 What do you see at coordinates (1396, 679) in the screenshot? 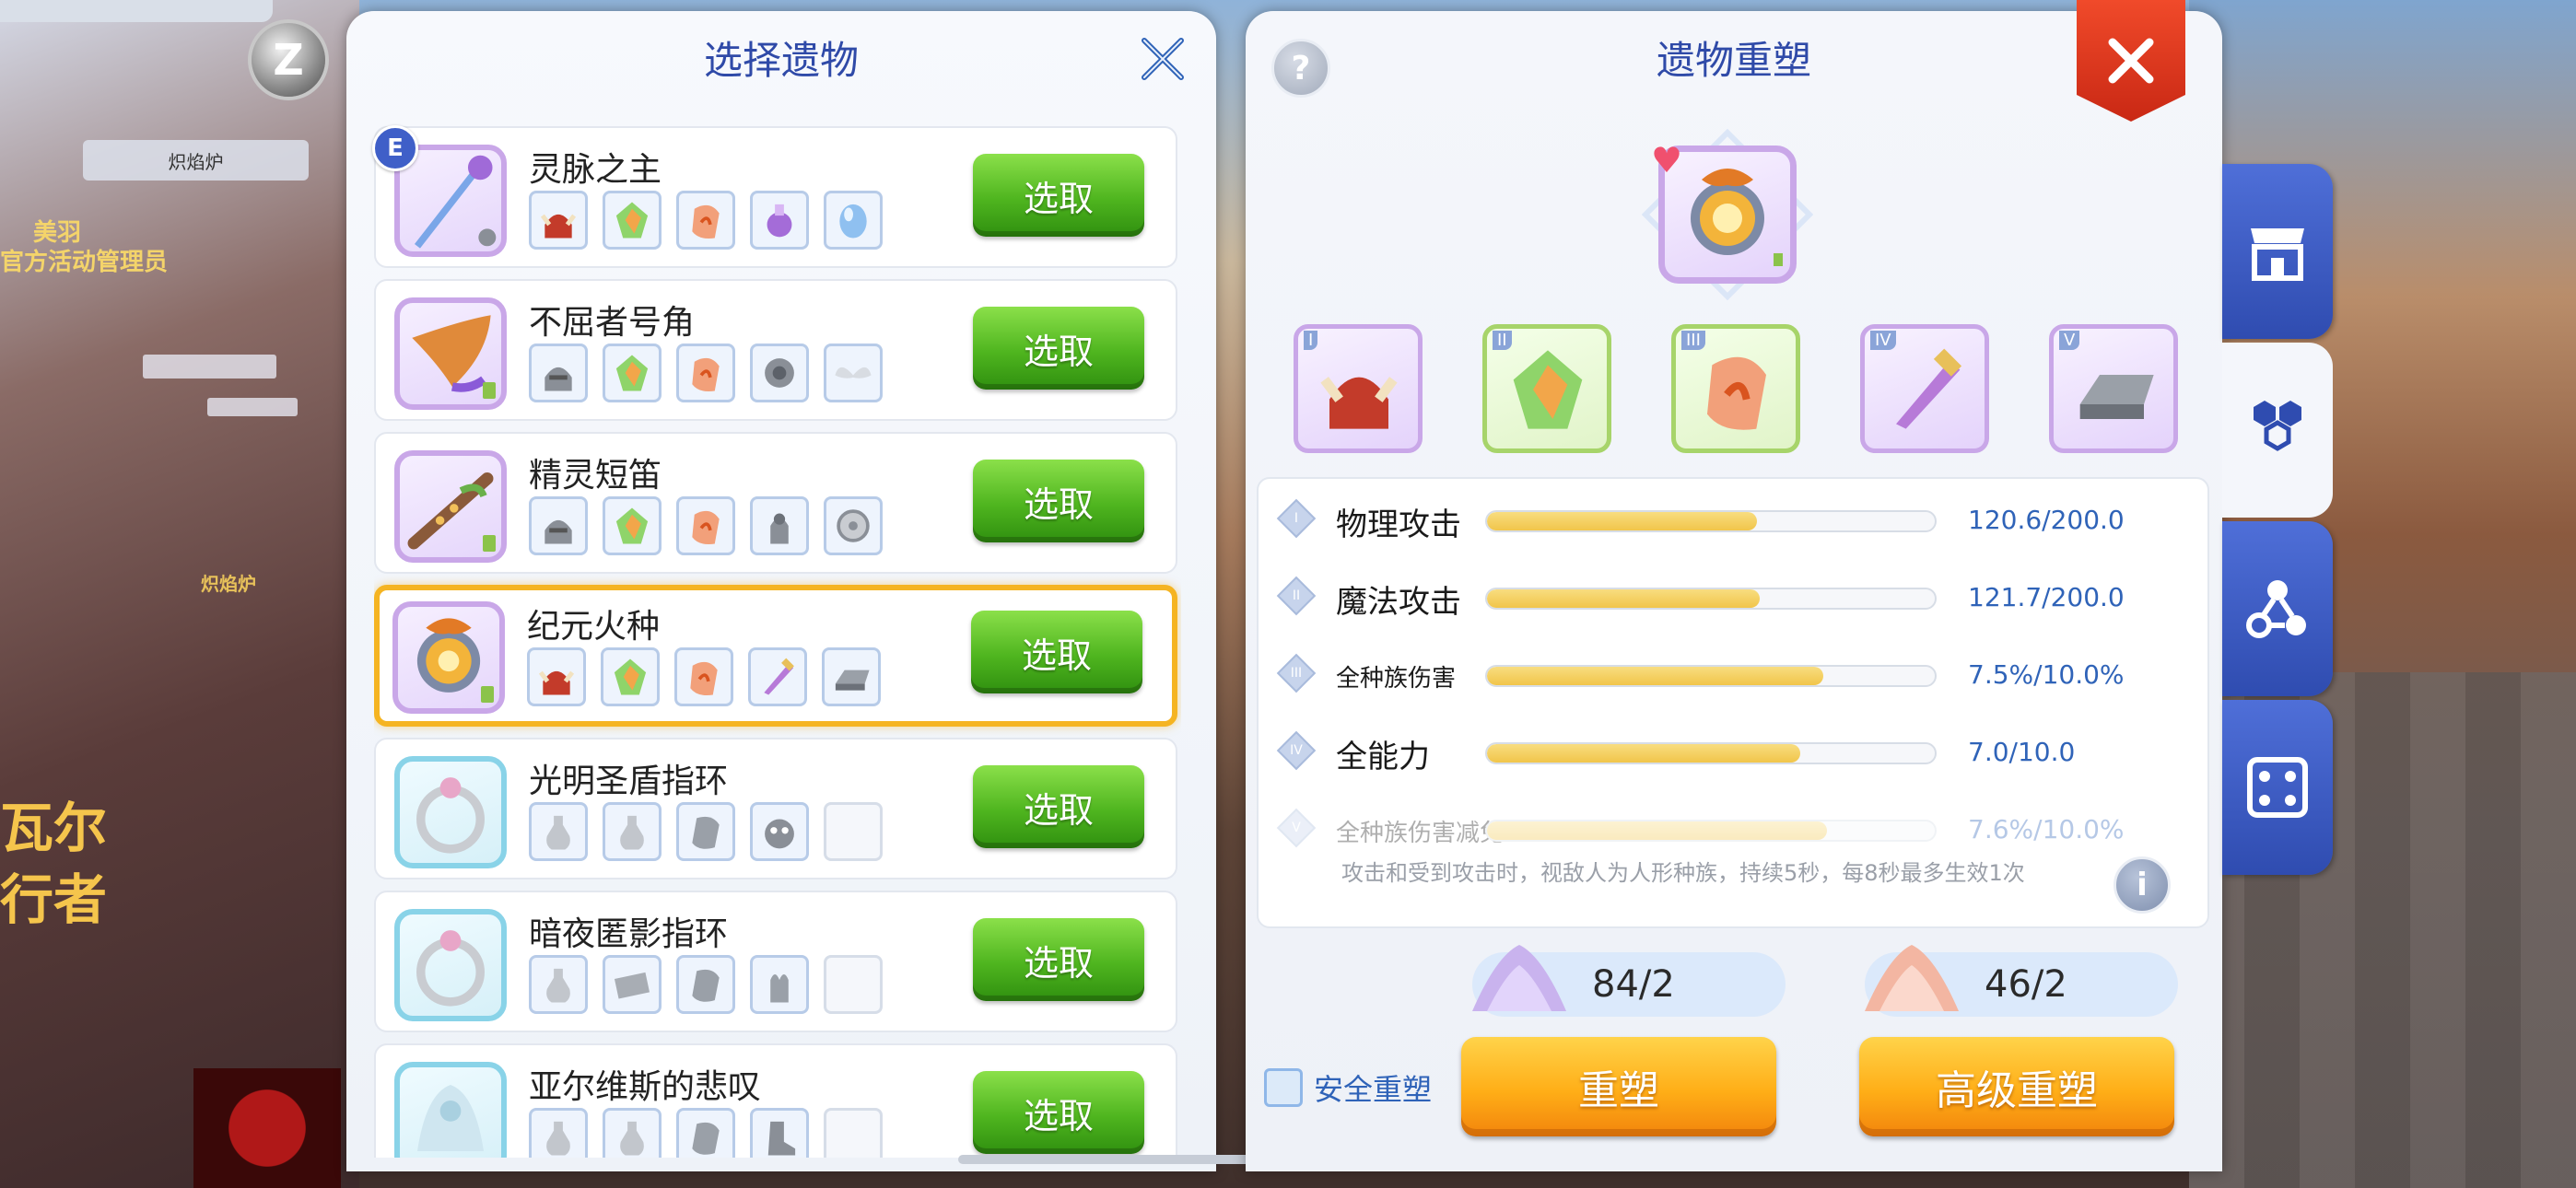
I see `stat-label: 全种族伤害` at bounding box center [1396, 679].